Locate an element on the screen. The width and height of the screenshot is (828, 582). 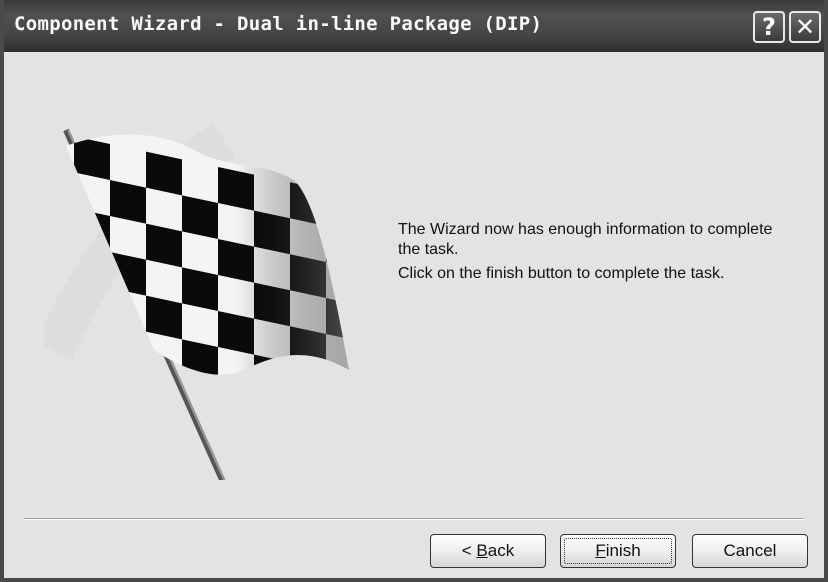
close-button: ✕ is located at coordinates (805, 27).